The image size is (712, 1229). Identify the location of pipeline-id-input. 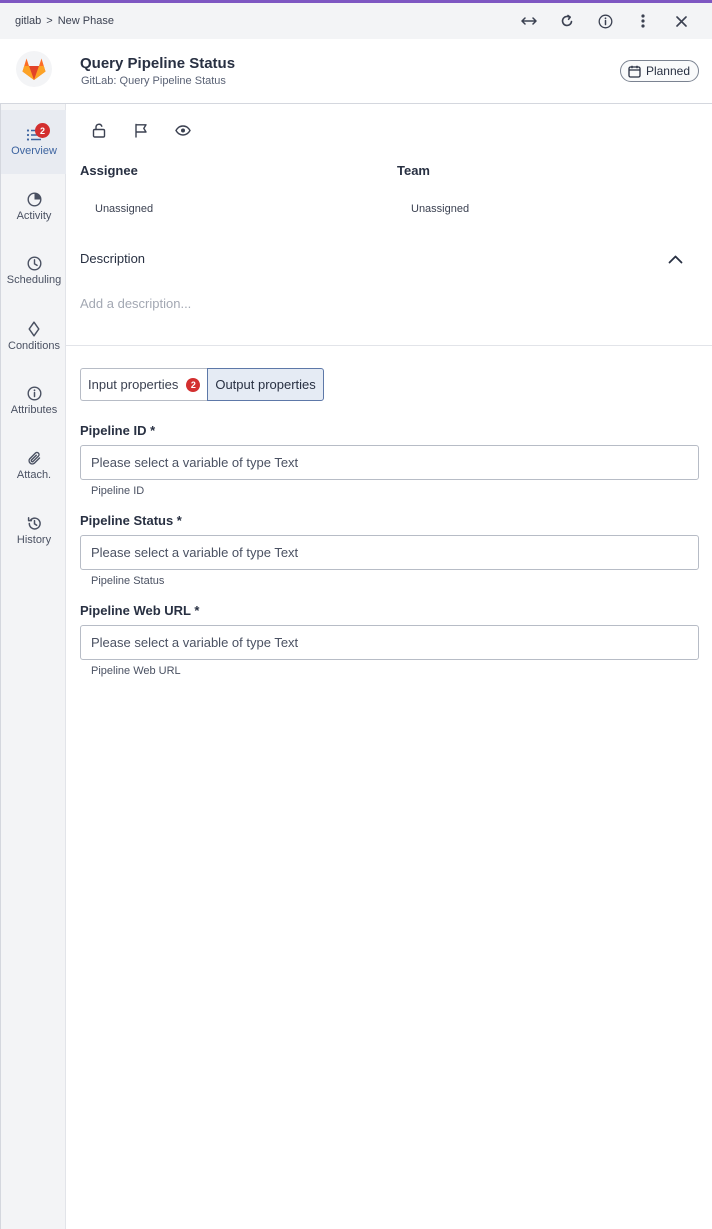
(389, 462).